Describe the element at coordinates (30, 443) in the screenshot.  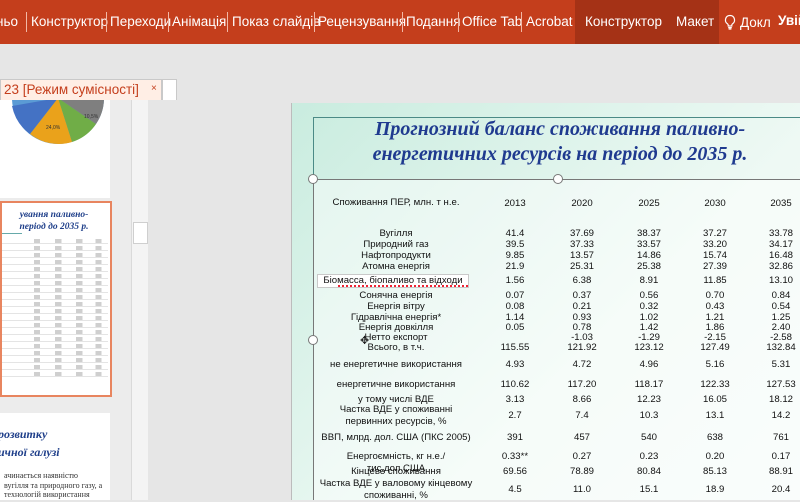
I see `thumbnail-title: розвитку ичної галузі` at that location.